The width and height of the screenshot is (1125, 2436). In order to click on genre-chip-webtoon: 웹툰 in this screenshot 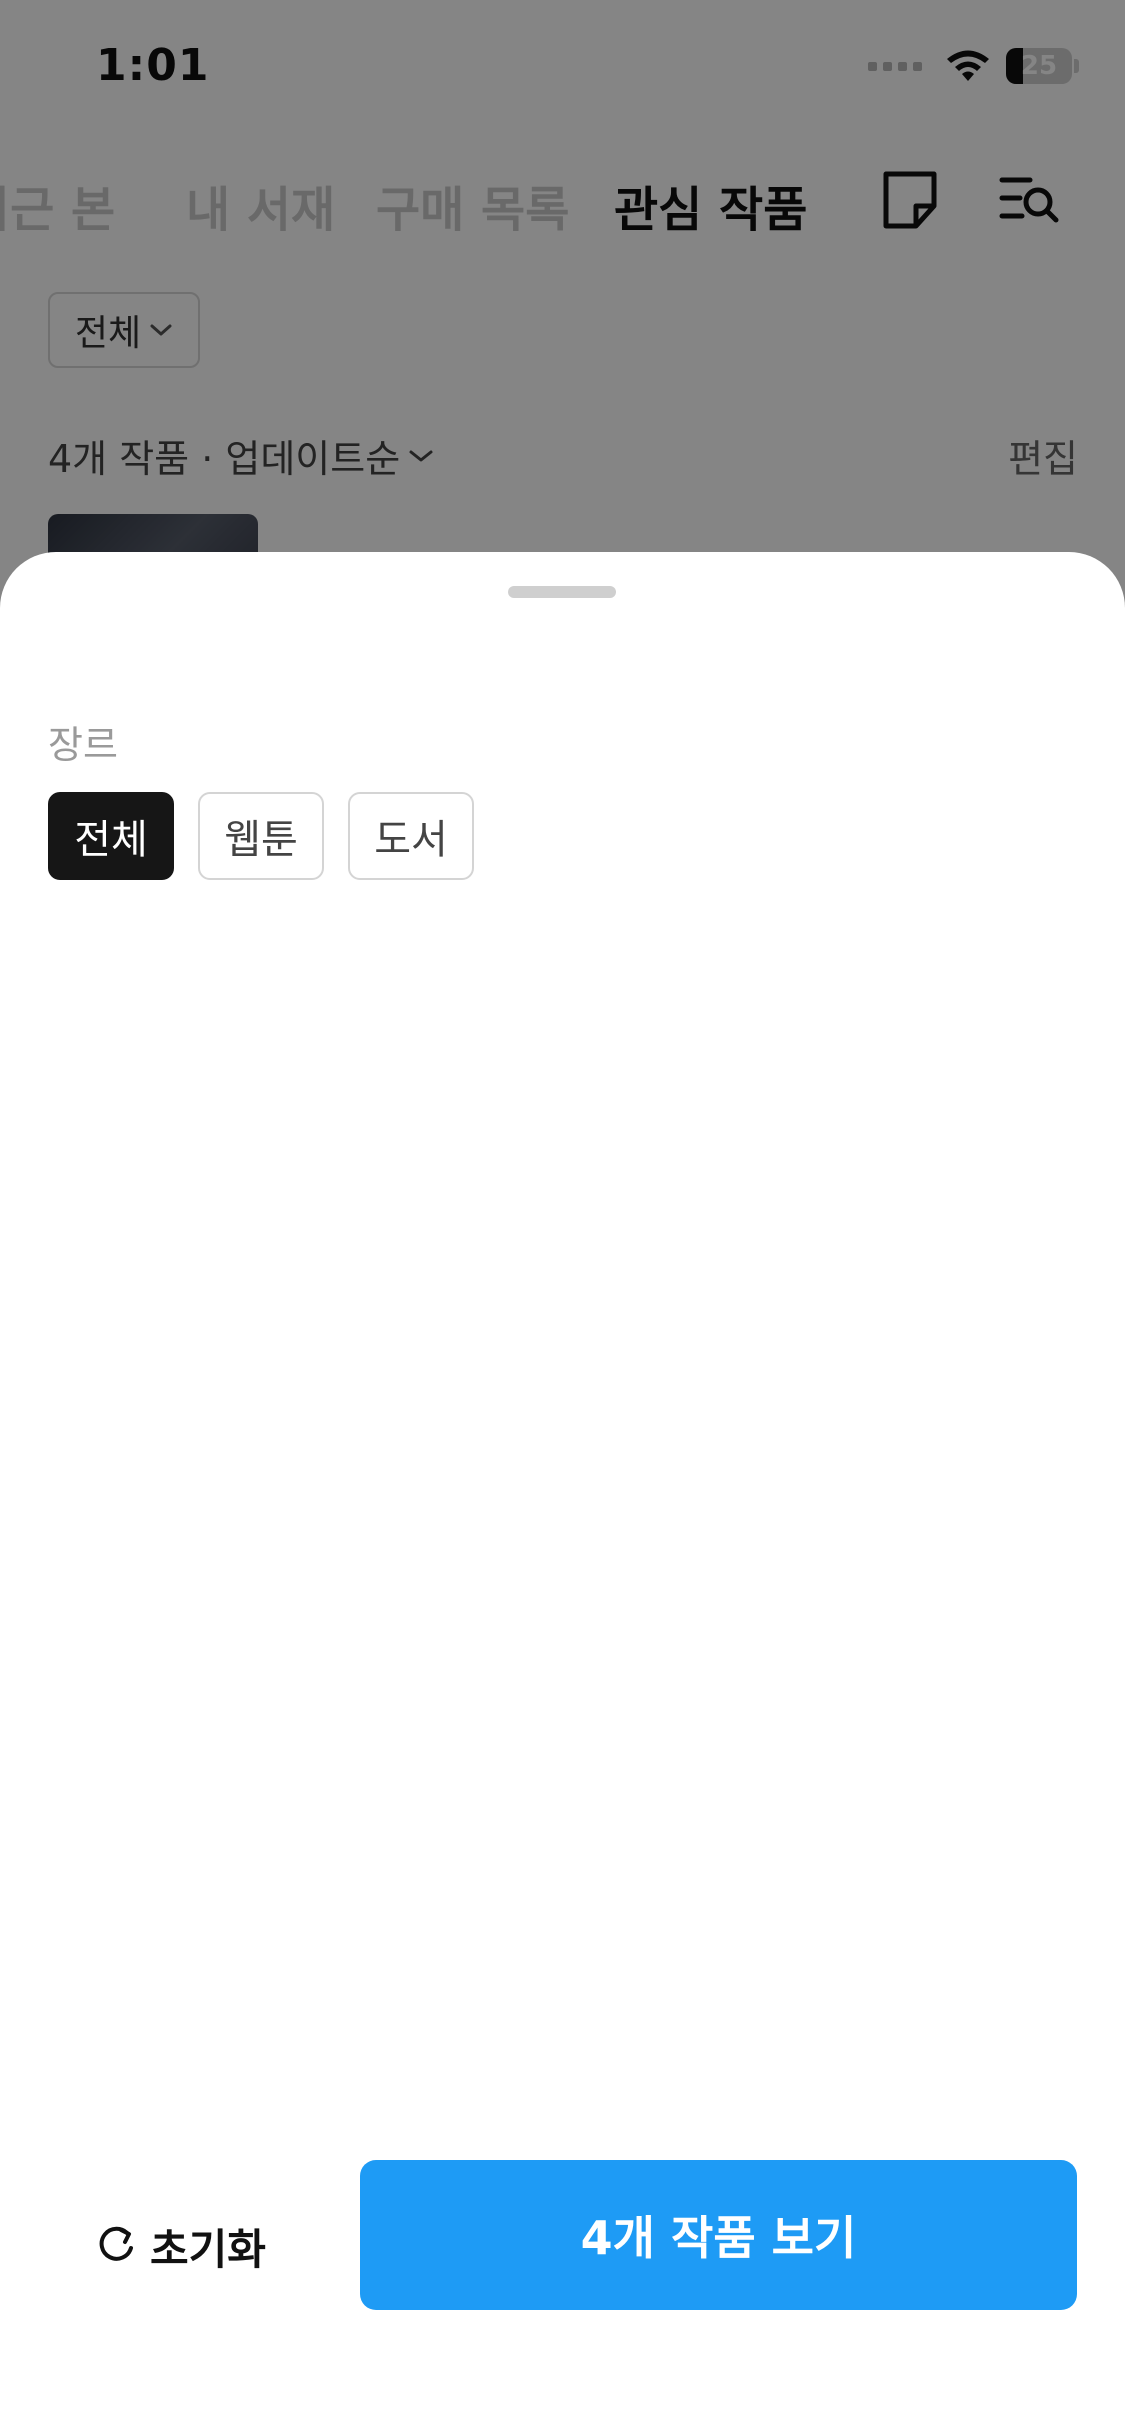, I will do `click(261, 836)`.